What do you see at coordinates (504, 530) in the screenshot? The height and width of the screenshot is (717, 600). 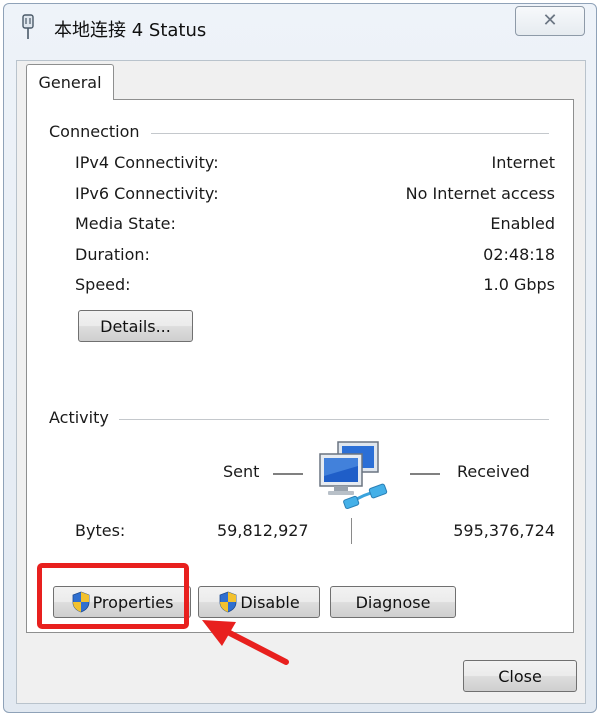 I see `bytes-received-value: 595,376,724` at bounding box center [504, 530].